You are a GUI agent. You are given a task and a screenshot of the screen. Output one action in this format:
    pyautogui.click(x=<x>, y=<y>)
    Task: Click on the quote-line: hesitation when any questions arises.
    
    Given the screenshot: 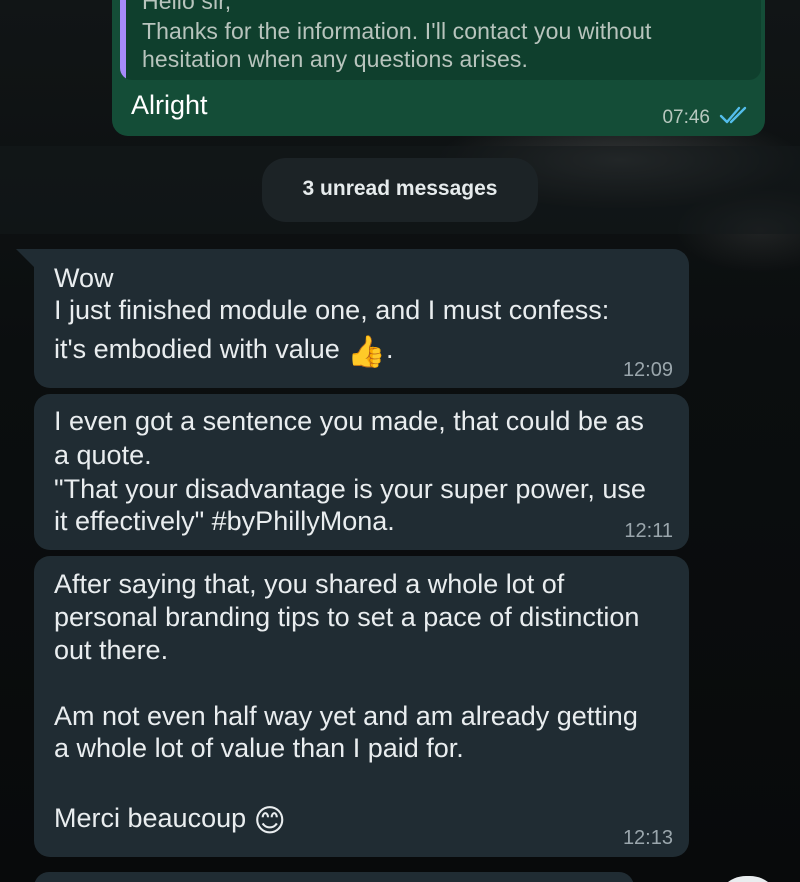 What is the action you would take?
    pyautogui.click(x=335, y=59)
    